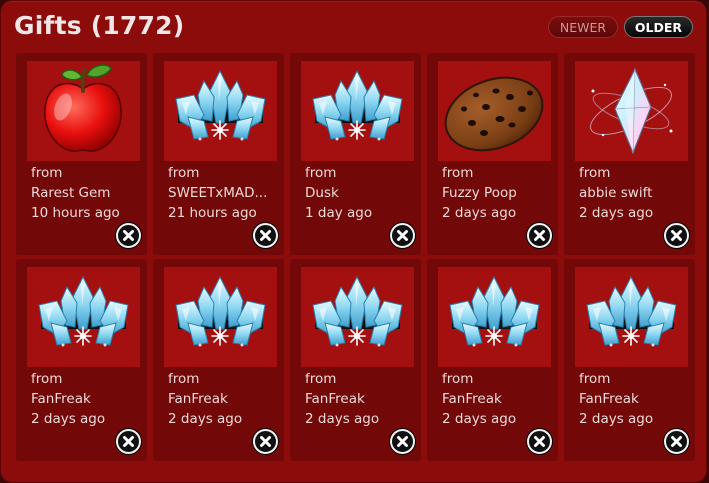 Image resolution: width=709 pixels, height=483 pixels. Describe the element at coordinates (494, 114) in the screenshot. I see `cookie-icon` at that location.